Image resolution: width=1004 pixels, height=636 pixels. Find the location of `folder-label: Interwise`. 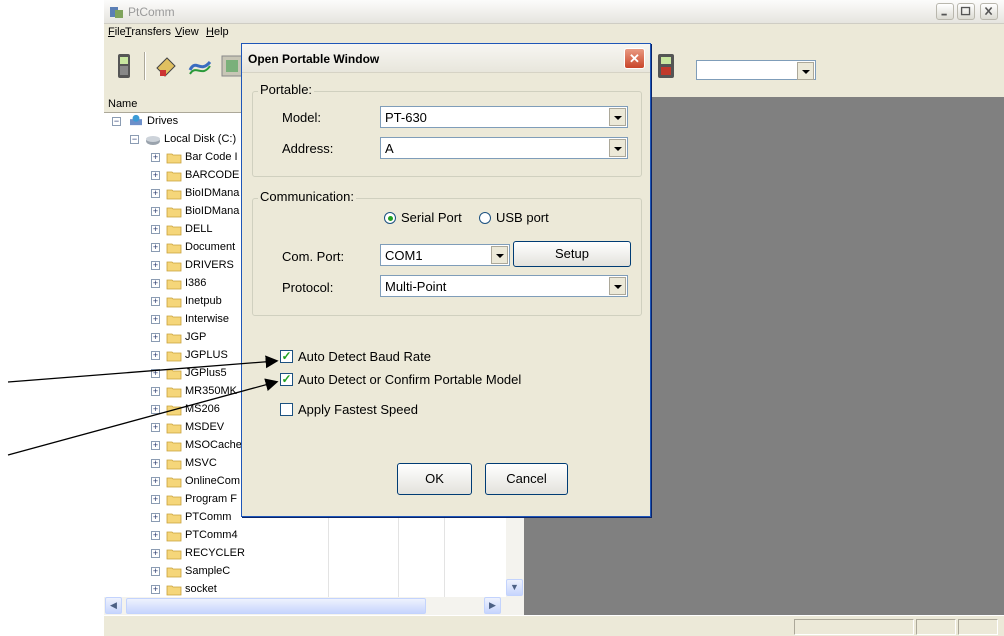

folder-label: Interwise is located at coordinates (207, 319).